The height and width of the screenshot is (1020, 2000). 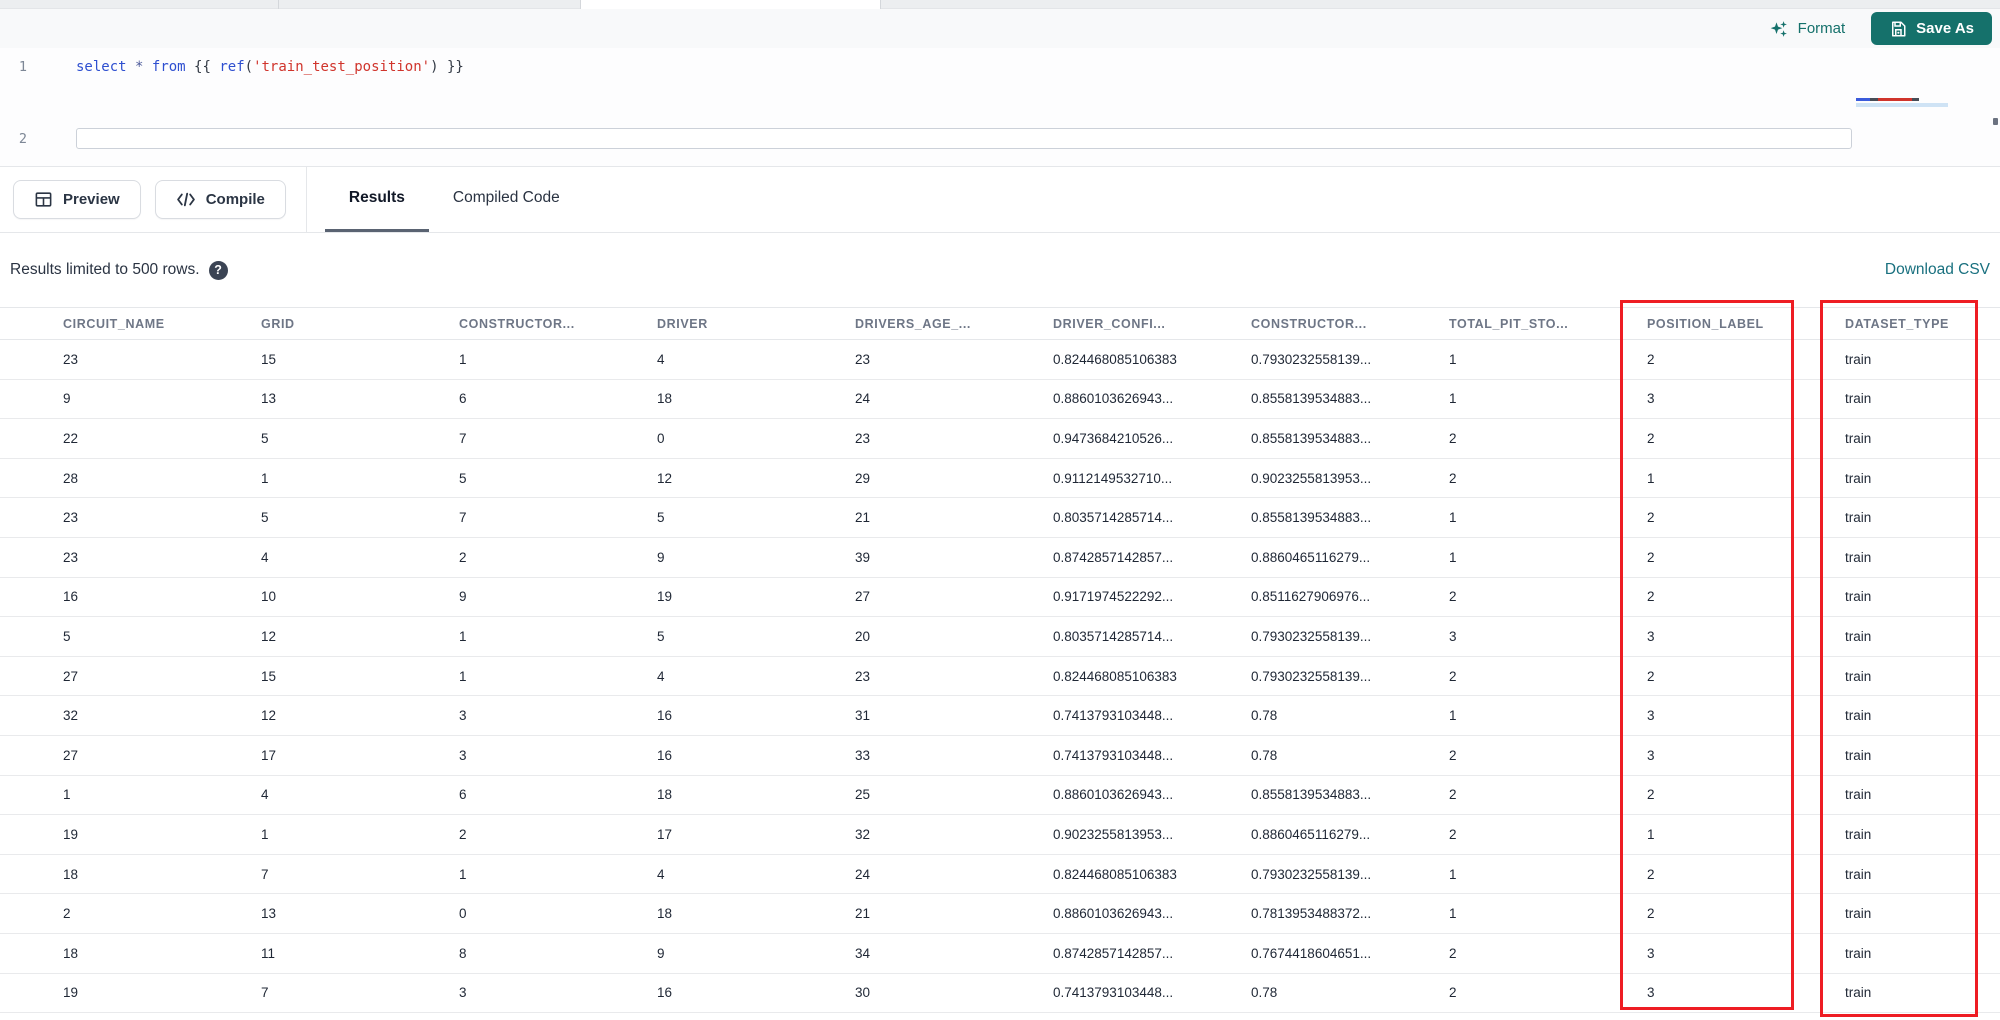 What do you see at coordinates (220, 199) in the screenshot?
I see `compile-button: Compile` at bounding box center [220, 199].